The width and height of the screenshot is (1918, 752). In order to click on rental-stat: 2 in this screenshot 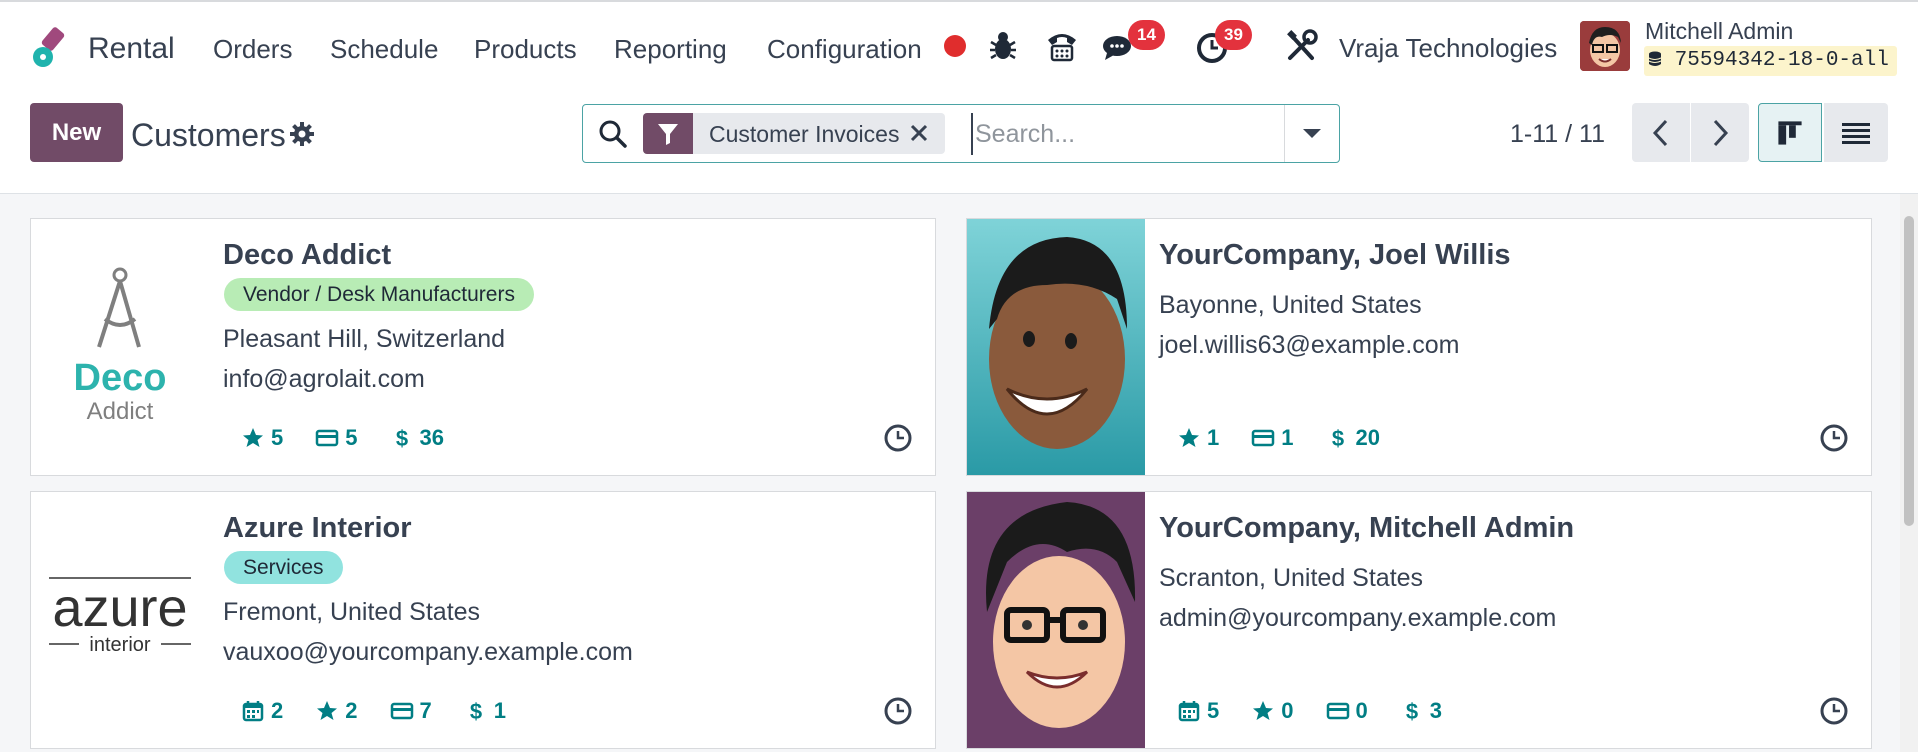, I will do `click(262, 711)`.